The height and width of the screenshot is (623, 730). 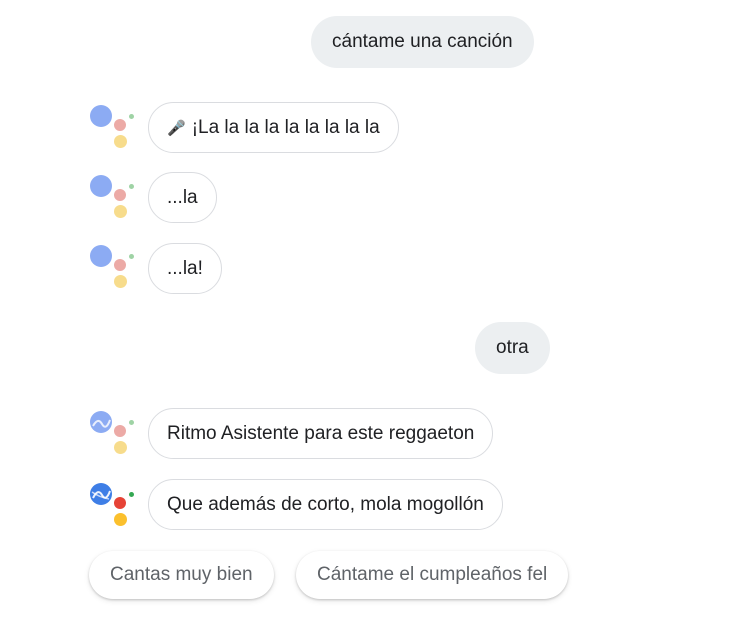 I want to click on assistant-message-bubble: ...la, so click(x=182, y=197).